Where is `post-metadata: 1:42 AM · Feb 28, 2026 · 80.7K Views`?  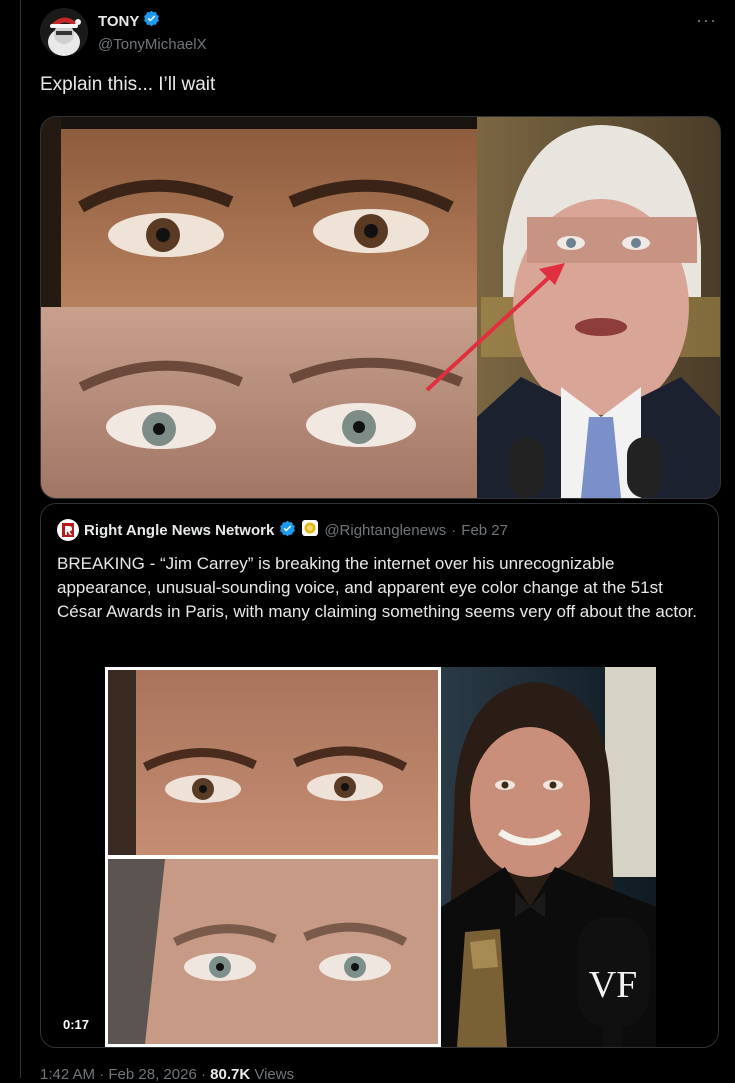
post-metadata: 1:42 AM · Feb 28, 2026 · 80.7K Views is located at coordinates (167, 1074).